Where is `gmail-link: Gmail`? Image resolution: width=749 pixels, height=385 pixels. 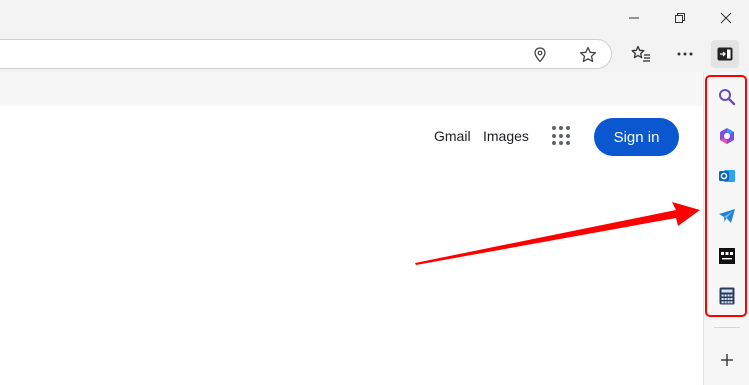
gmail-link: Gmail is located at coordinates (452, 136).